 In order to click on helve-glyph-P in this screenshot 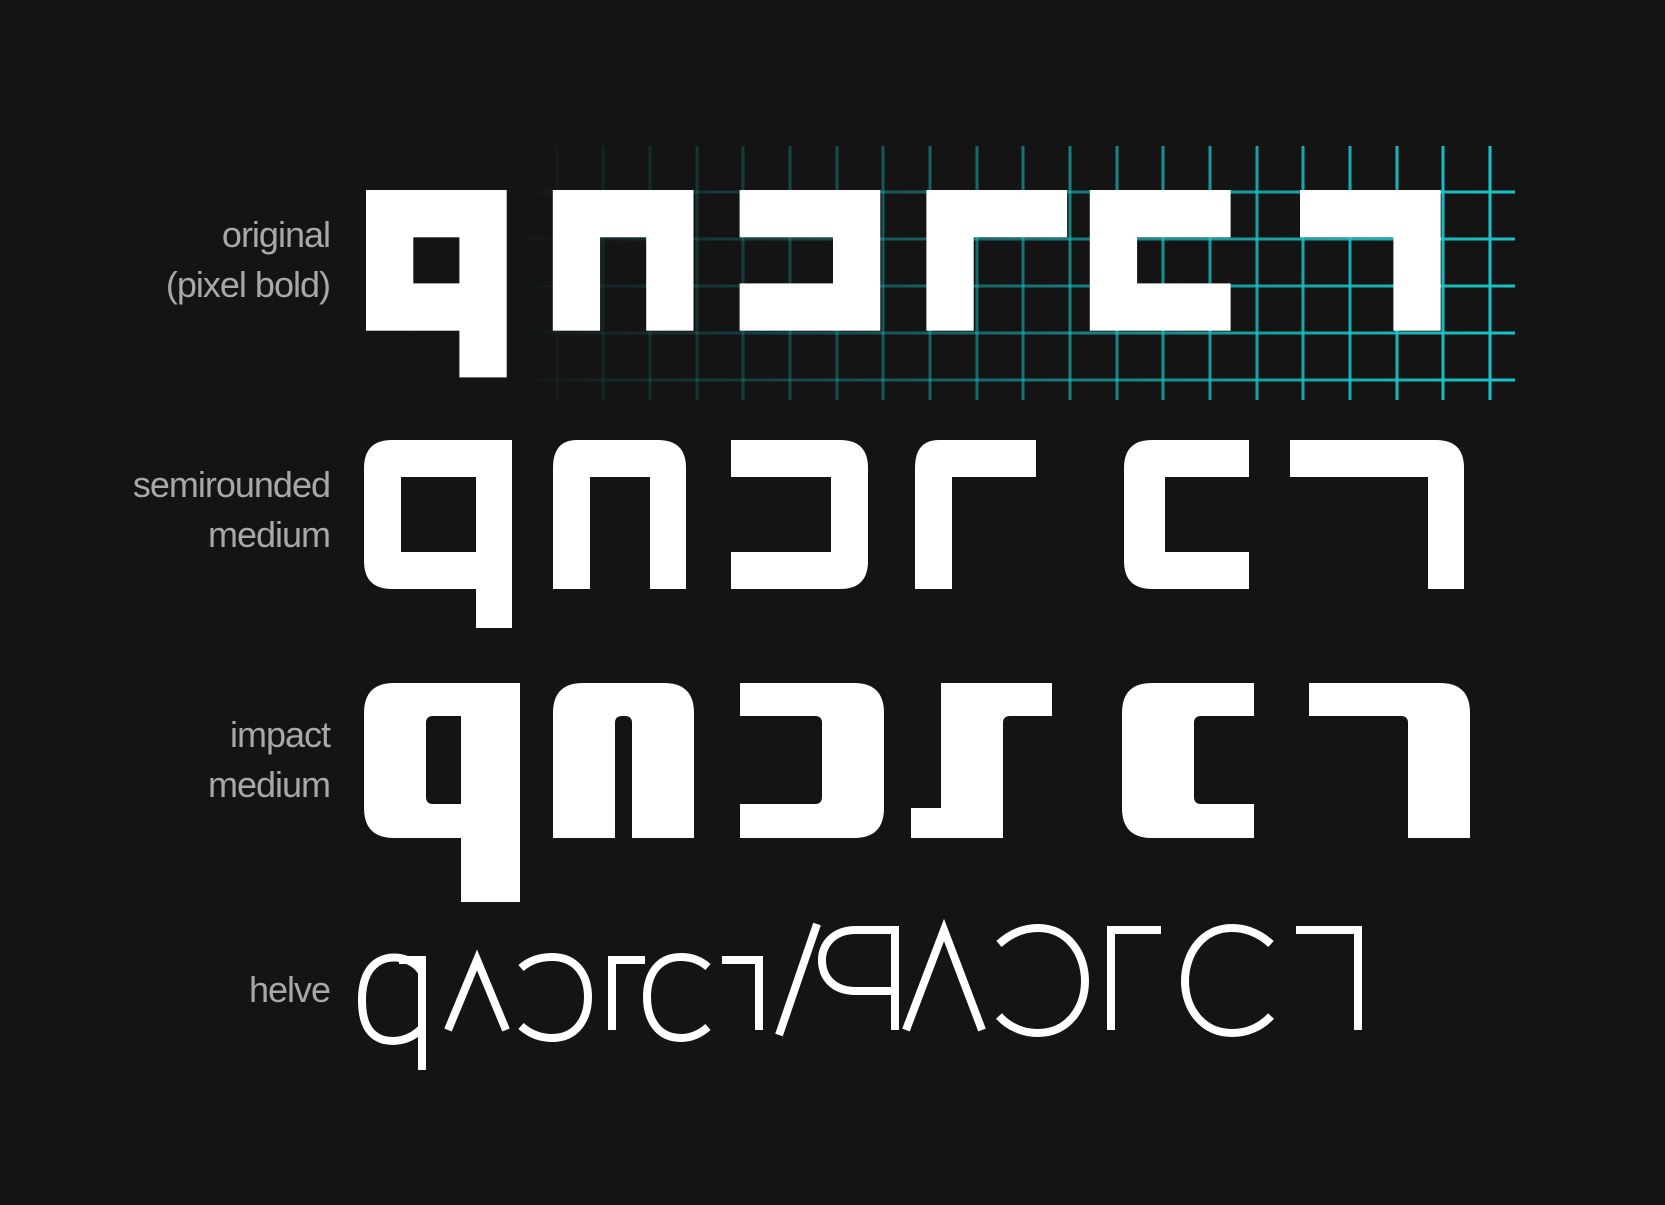, I will do `click(858, 978)`.